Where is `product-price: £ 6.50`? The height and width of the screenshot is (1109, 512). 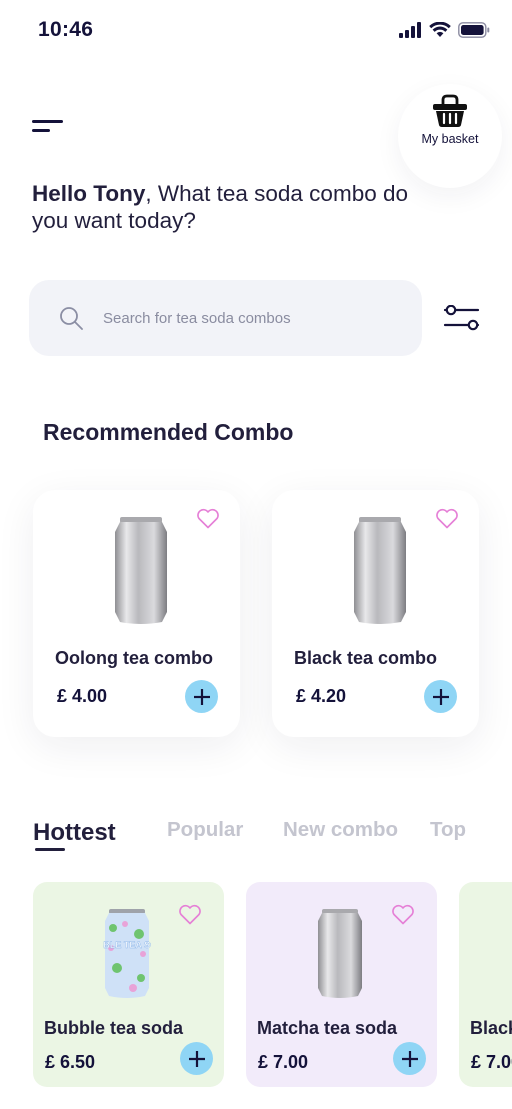
product-price: £ 6.50 is located at coordinates (70, 1062).